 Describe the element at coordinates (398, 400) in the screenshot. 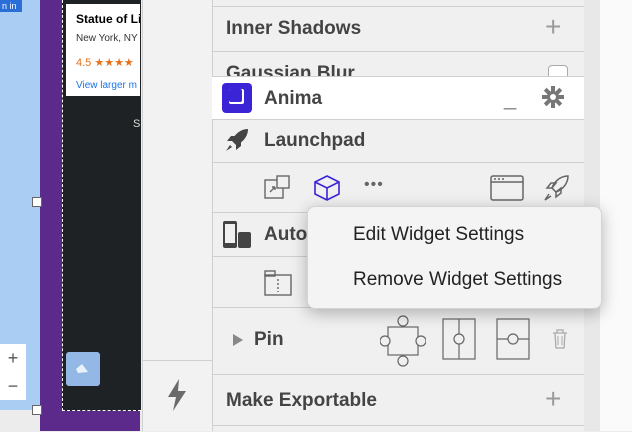

I see `make-exportable-row: Make Exportable +` at that location.